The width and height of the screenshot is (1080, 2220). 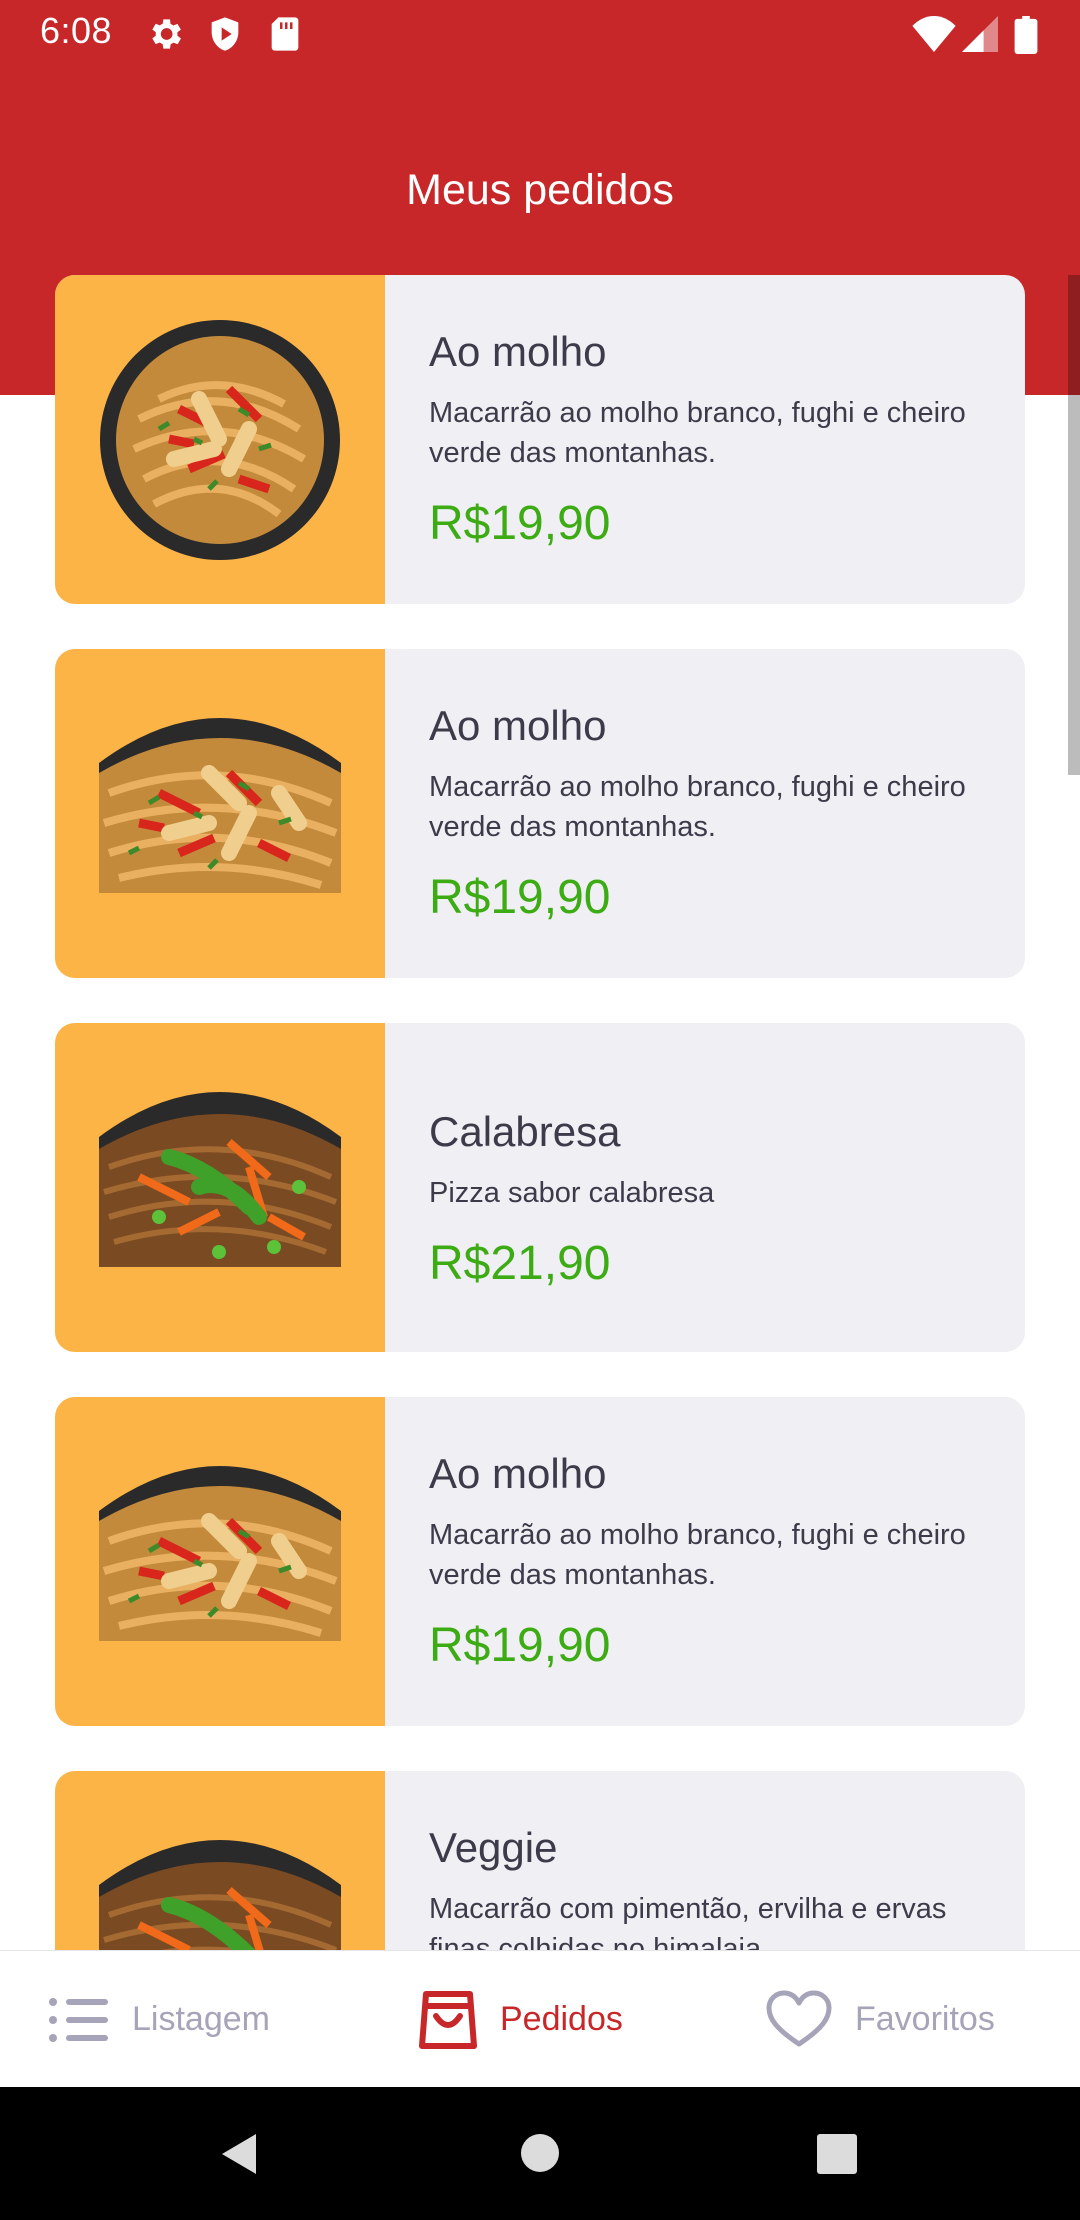 I want to click on gear-icon, so click(x=165, y=34).